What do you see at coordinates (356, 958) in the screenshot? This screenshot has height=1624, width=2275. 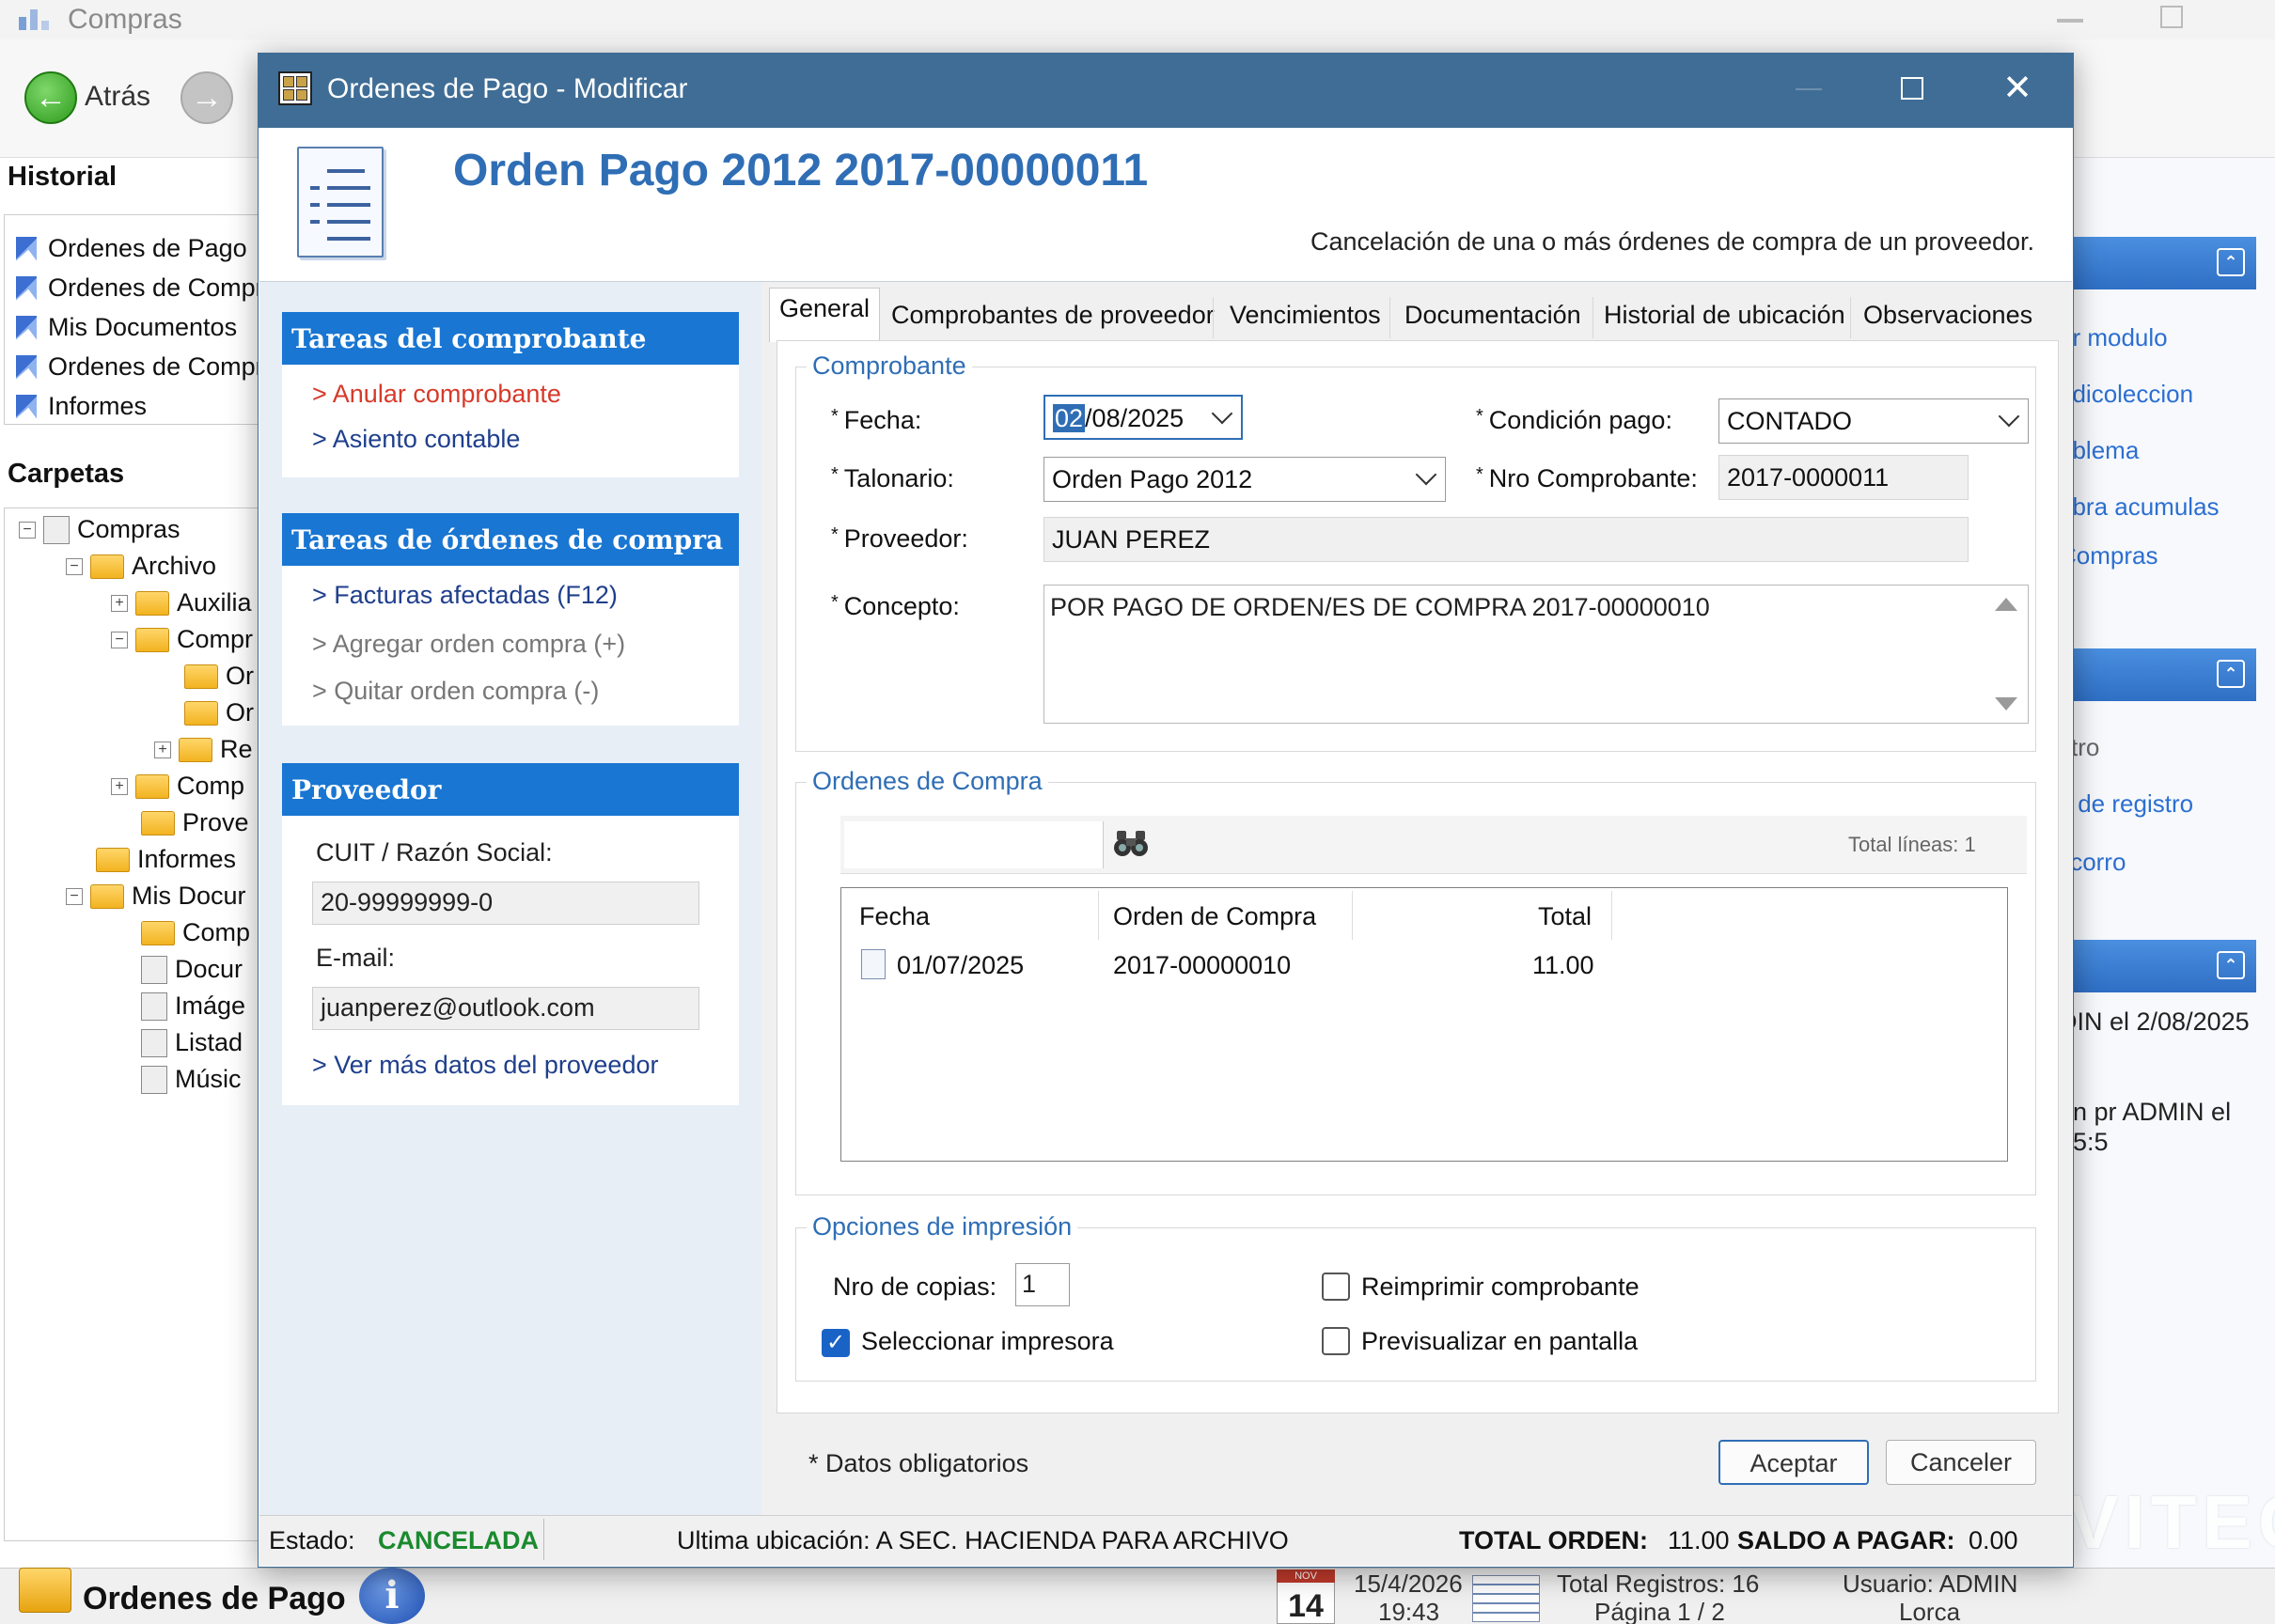 I see `email-label: E-mail:` at bounding box center [356, 958].